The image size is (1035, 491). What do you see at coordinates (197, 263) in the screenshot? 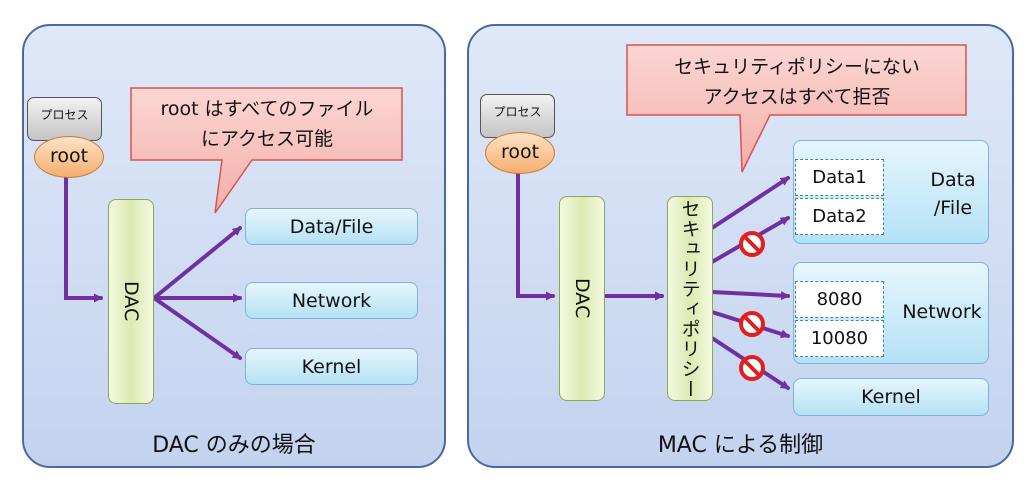
I see `left-dac-to-data-arrow` at bounding box center [197, 263].